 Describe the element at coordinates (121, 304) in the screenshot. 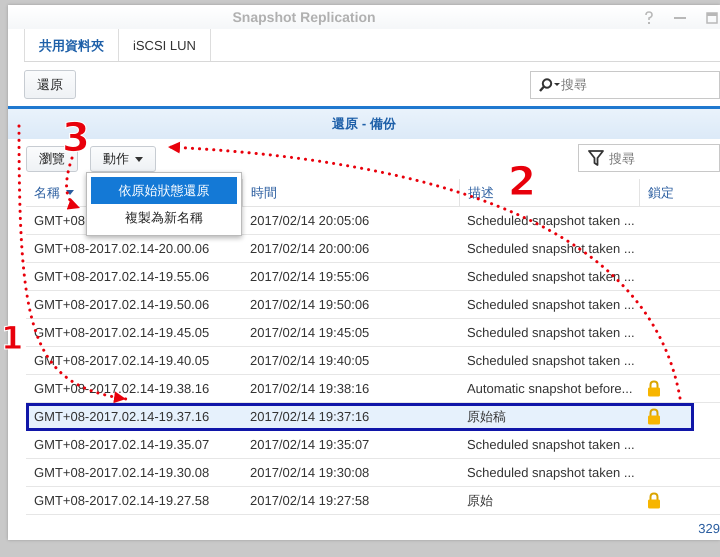

I see `table-cell-text: GMT+08-2017.02.14-19.50.06` at that location.